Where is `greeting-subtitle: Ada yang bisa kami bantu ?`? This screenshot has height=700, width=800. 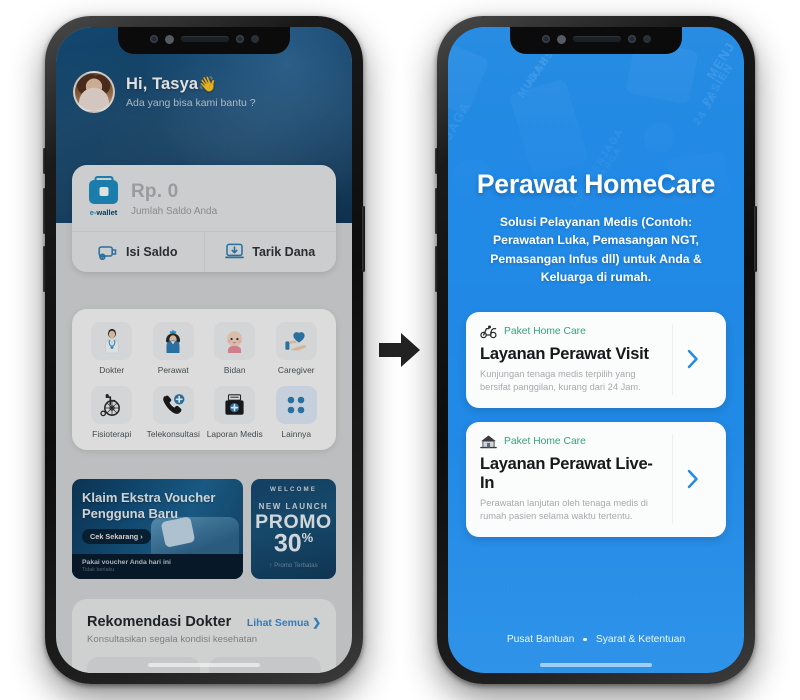
greeting-subtitle: Ada yang bisa kami bantu ? is located at coordinates (191, 103).